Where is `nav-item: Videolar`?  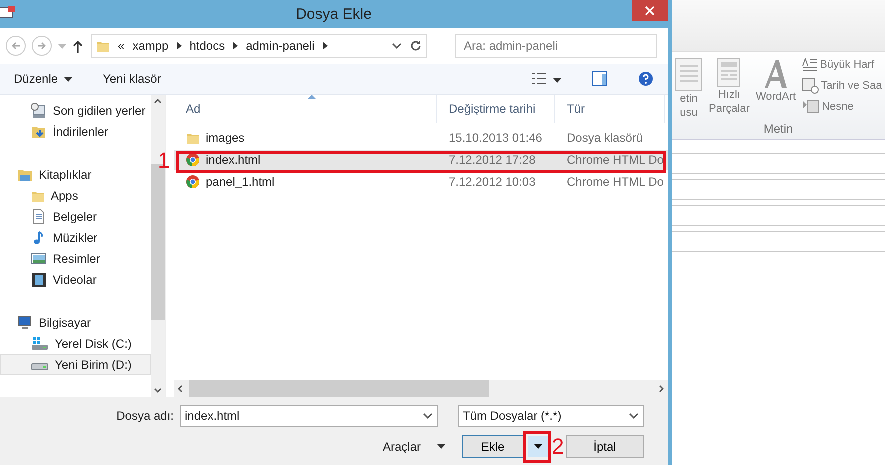 nav-item: Videolar is located at coordinates (75, 279).